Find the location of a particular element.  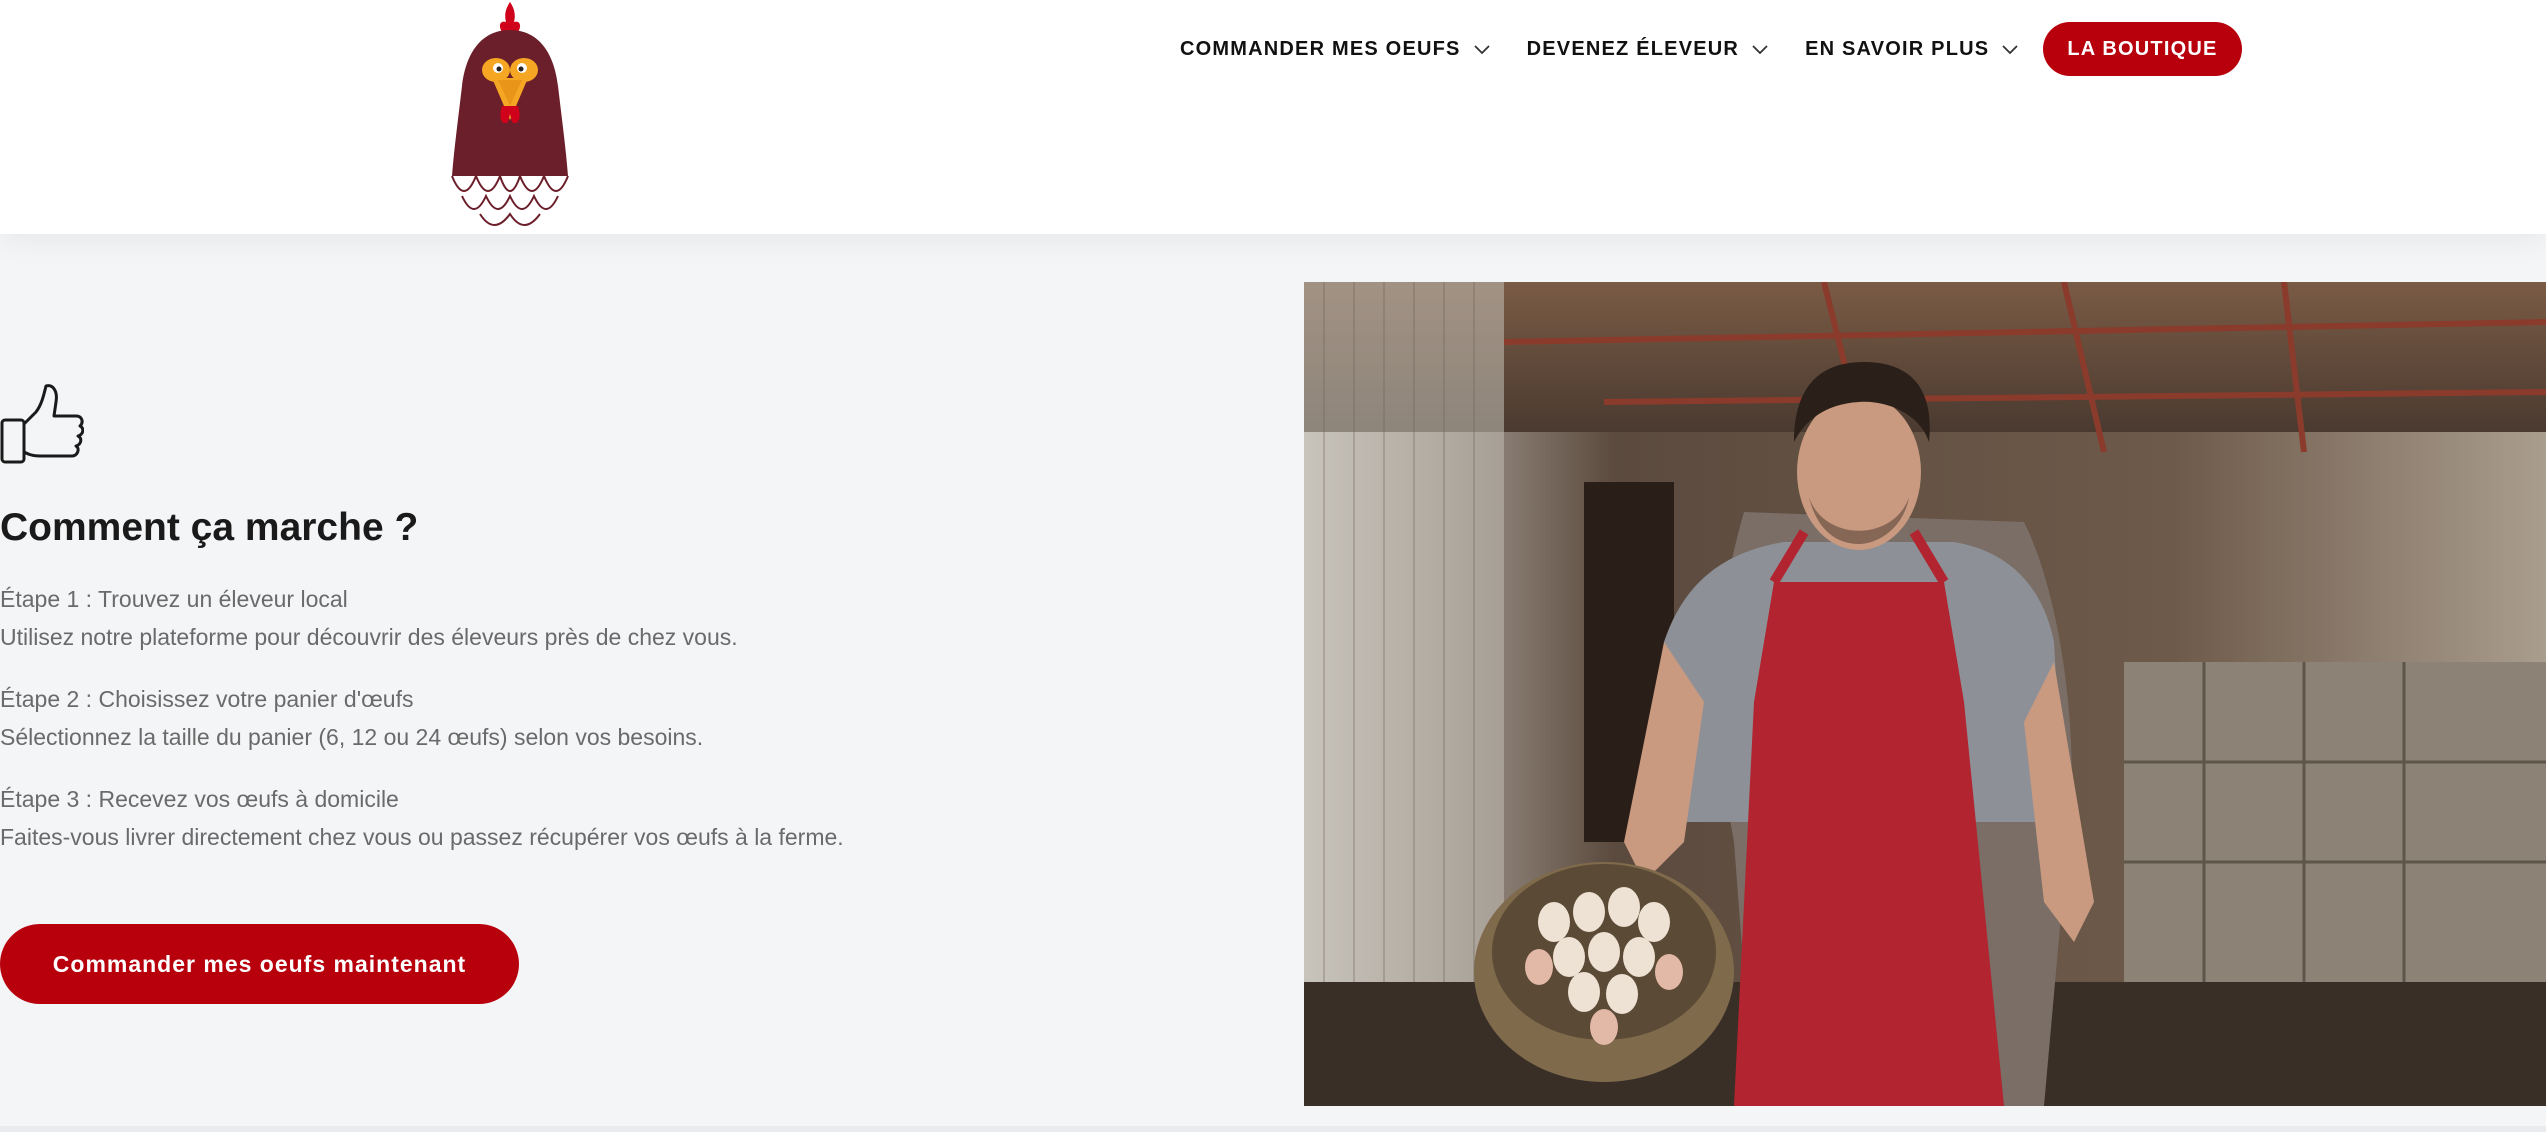

nav-commander-mes-oeufs: COMMANDER MES OEUFS is located at coordinates (1335, 49).